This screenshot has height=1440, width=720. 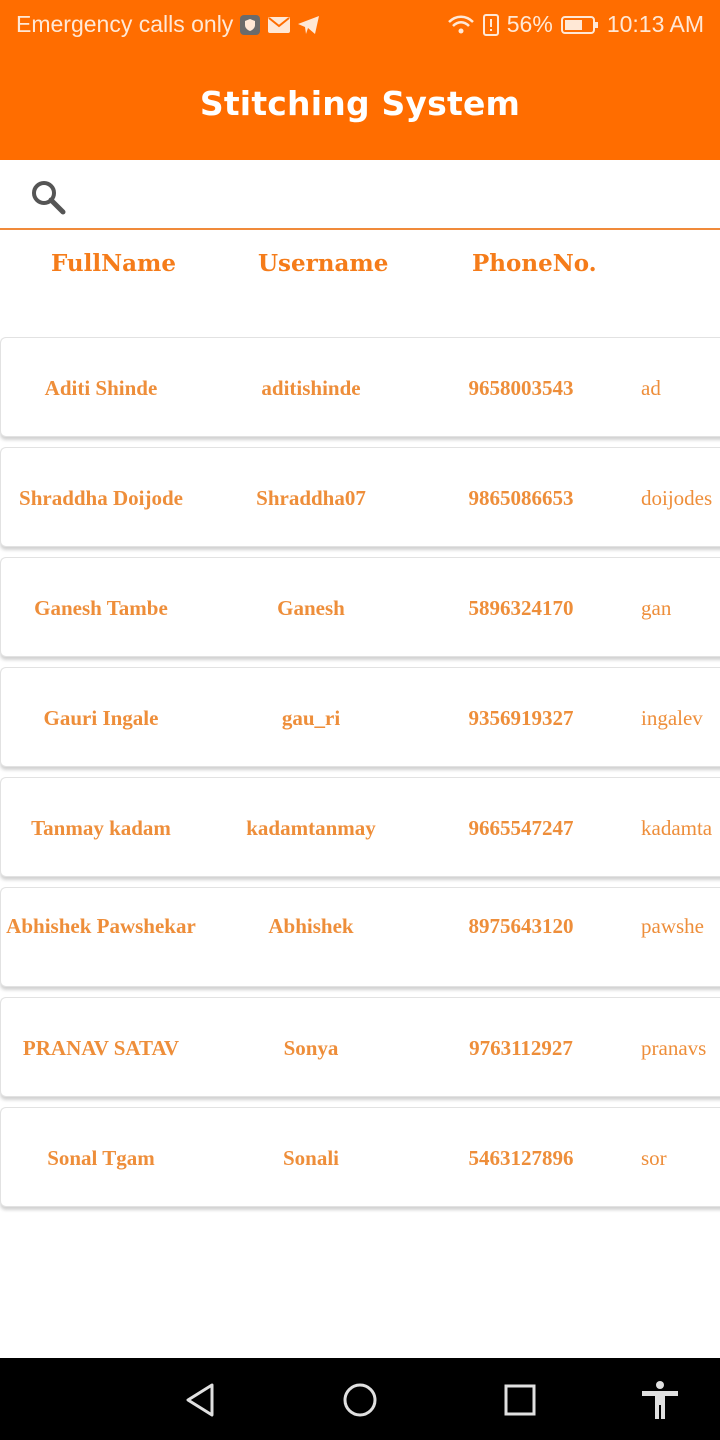 I want to click on cell-username: Sonya, so click(x=311, y=1048).